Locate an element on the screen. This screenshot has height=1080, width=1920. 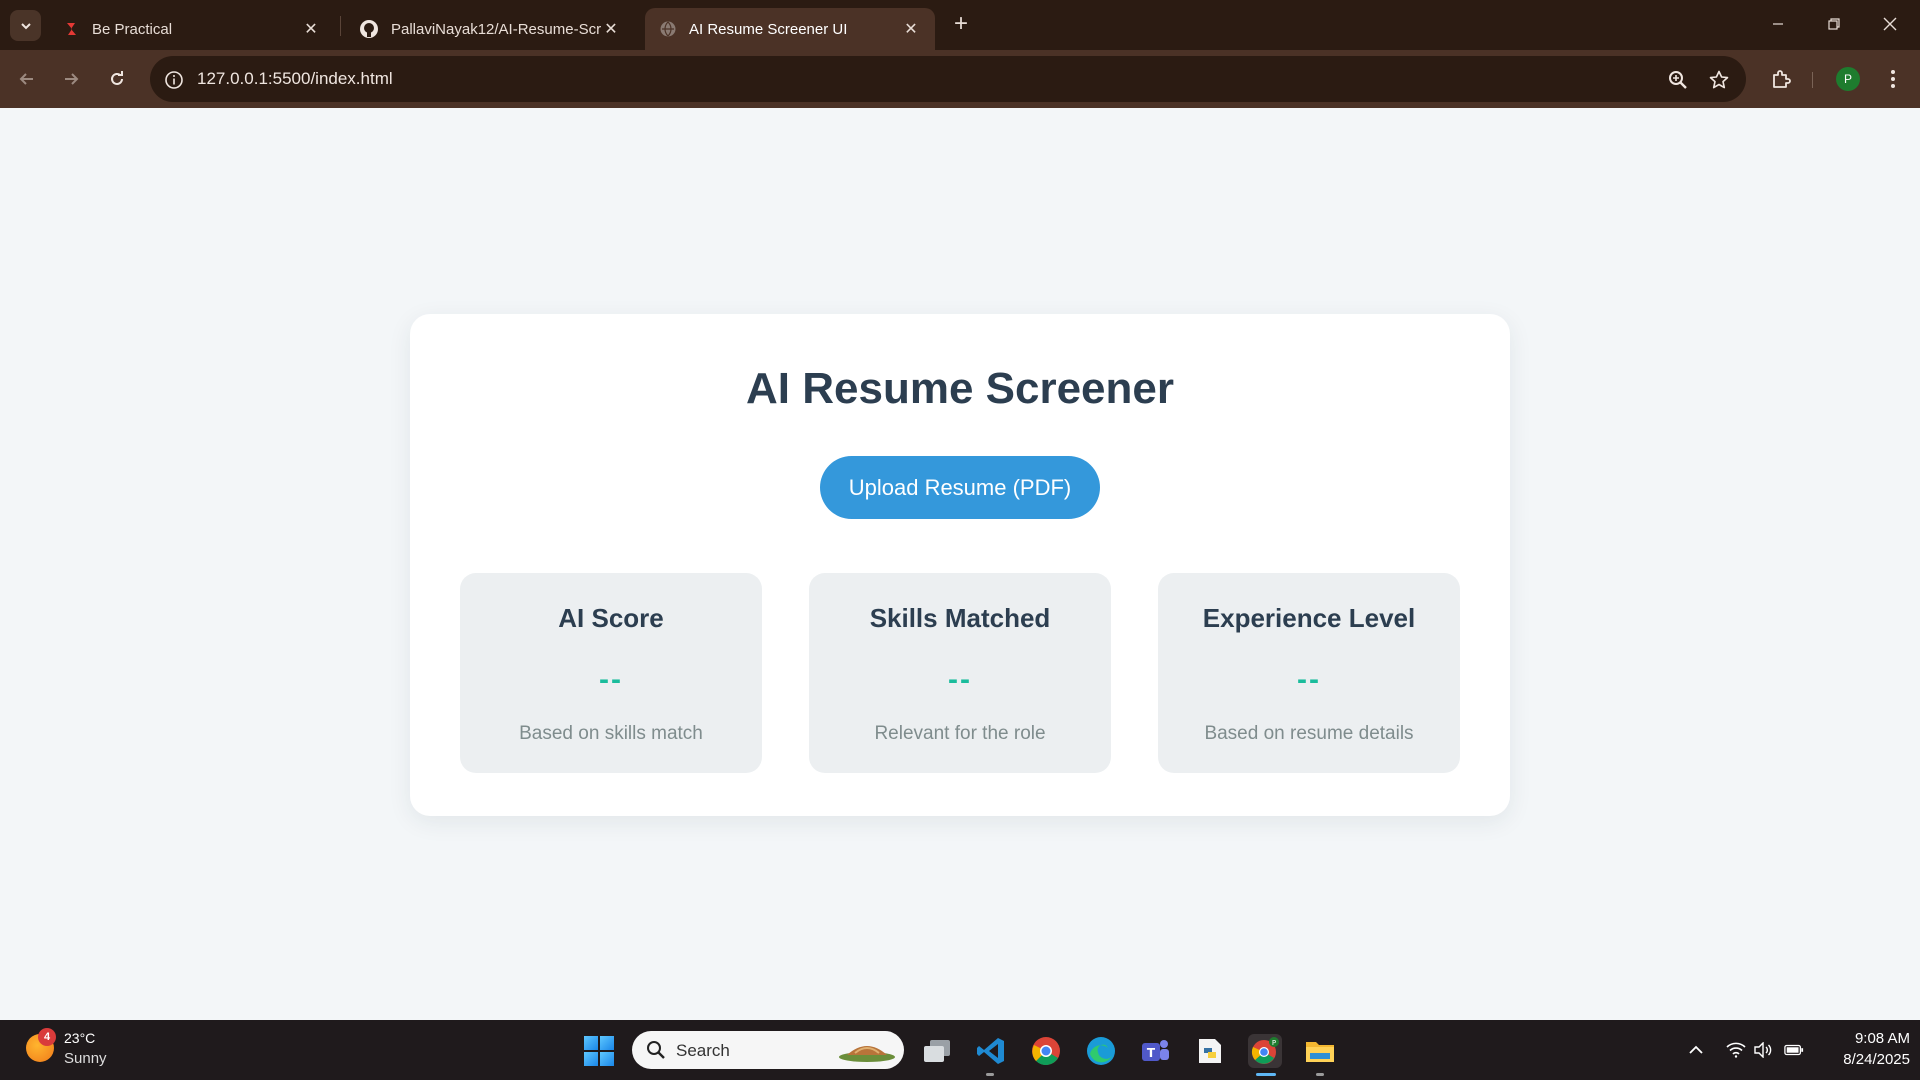
python-editor-icon is located at coordinates (1210, 1051).